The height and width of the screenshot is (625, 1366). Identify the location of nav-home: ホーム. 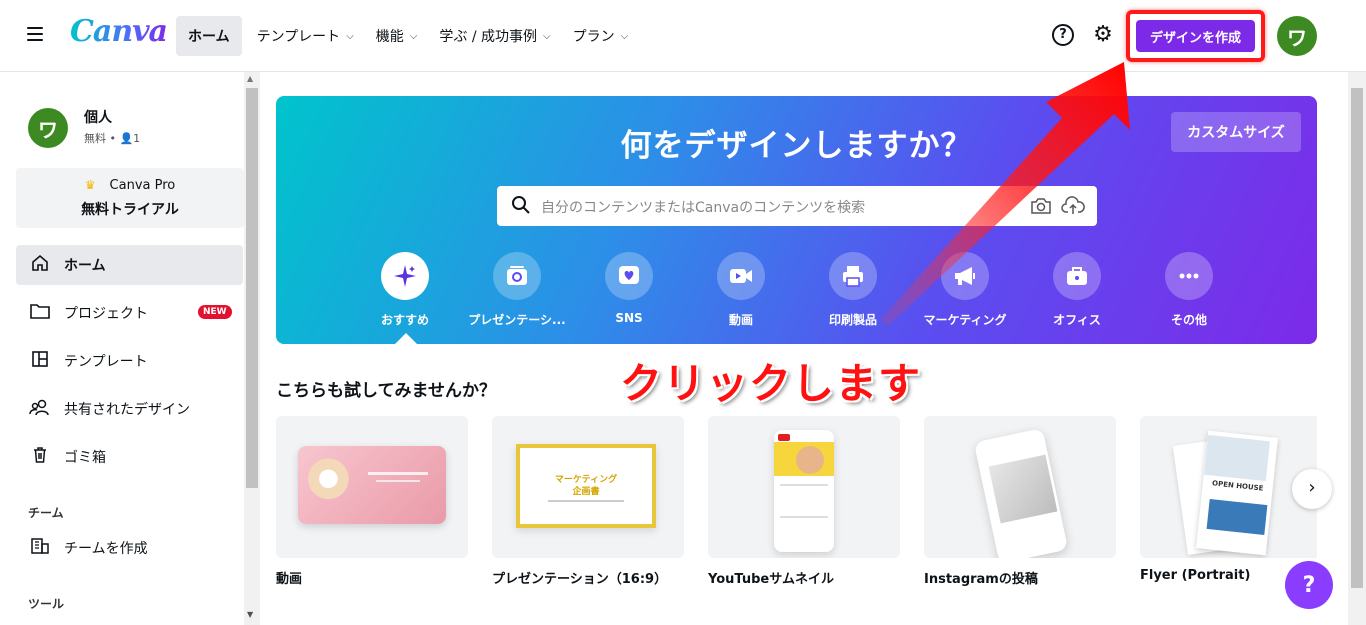
(209, 36).